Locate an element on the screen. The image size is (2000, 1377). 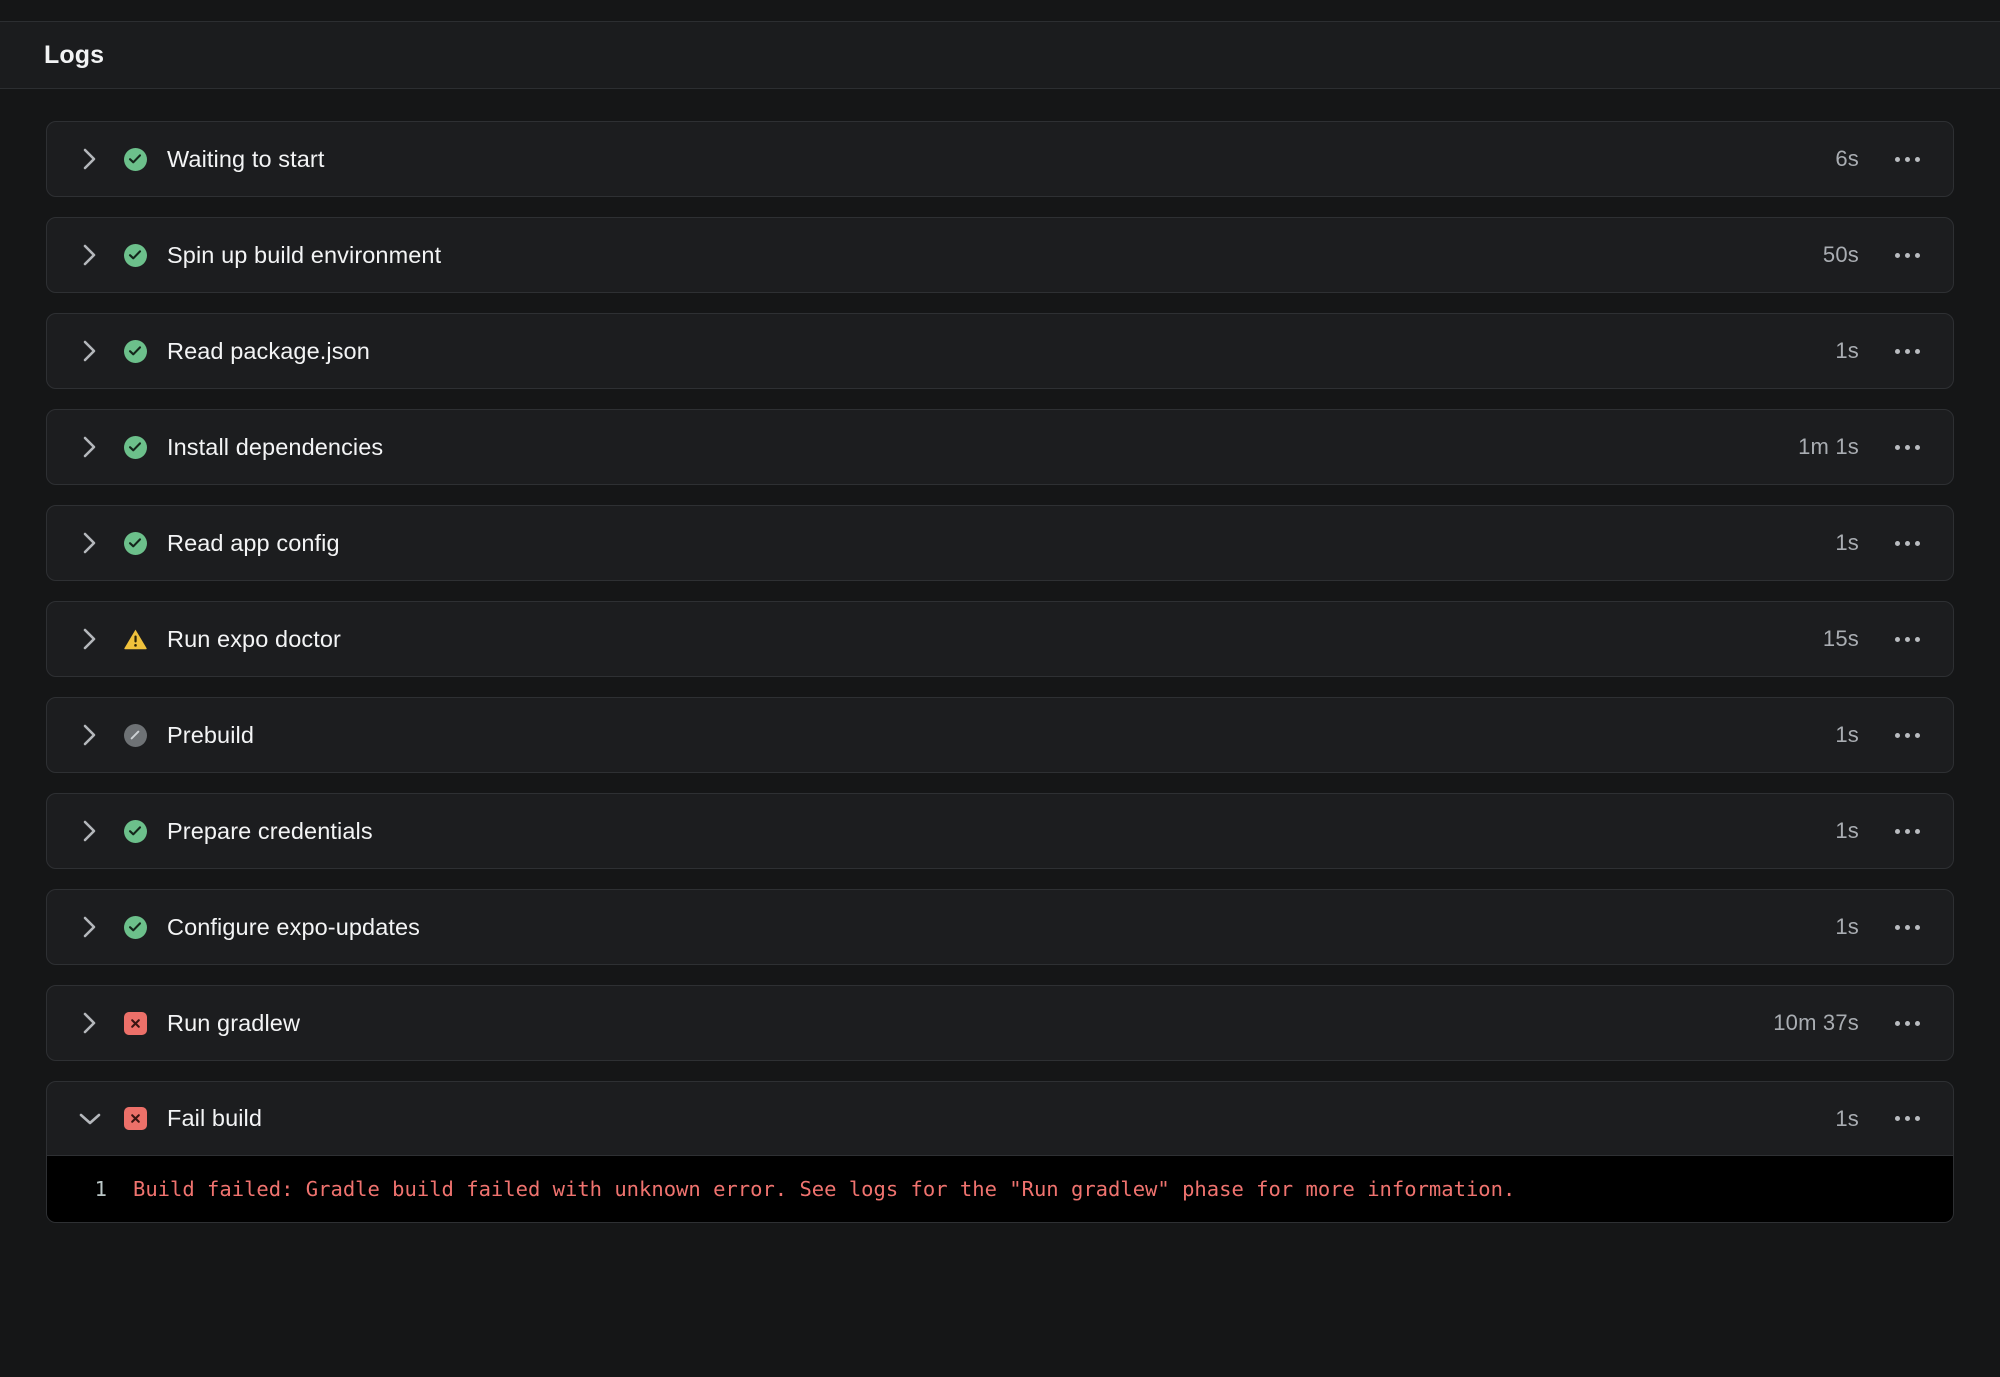
phase-item: Run gradlew 10m 37s is located at coordinates (1000, 1023).